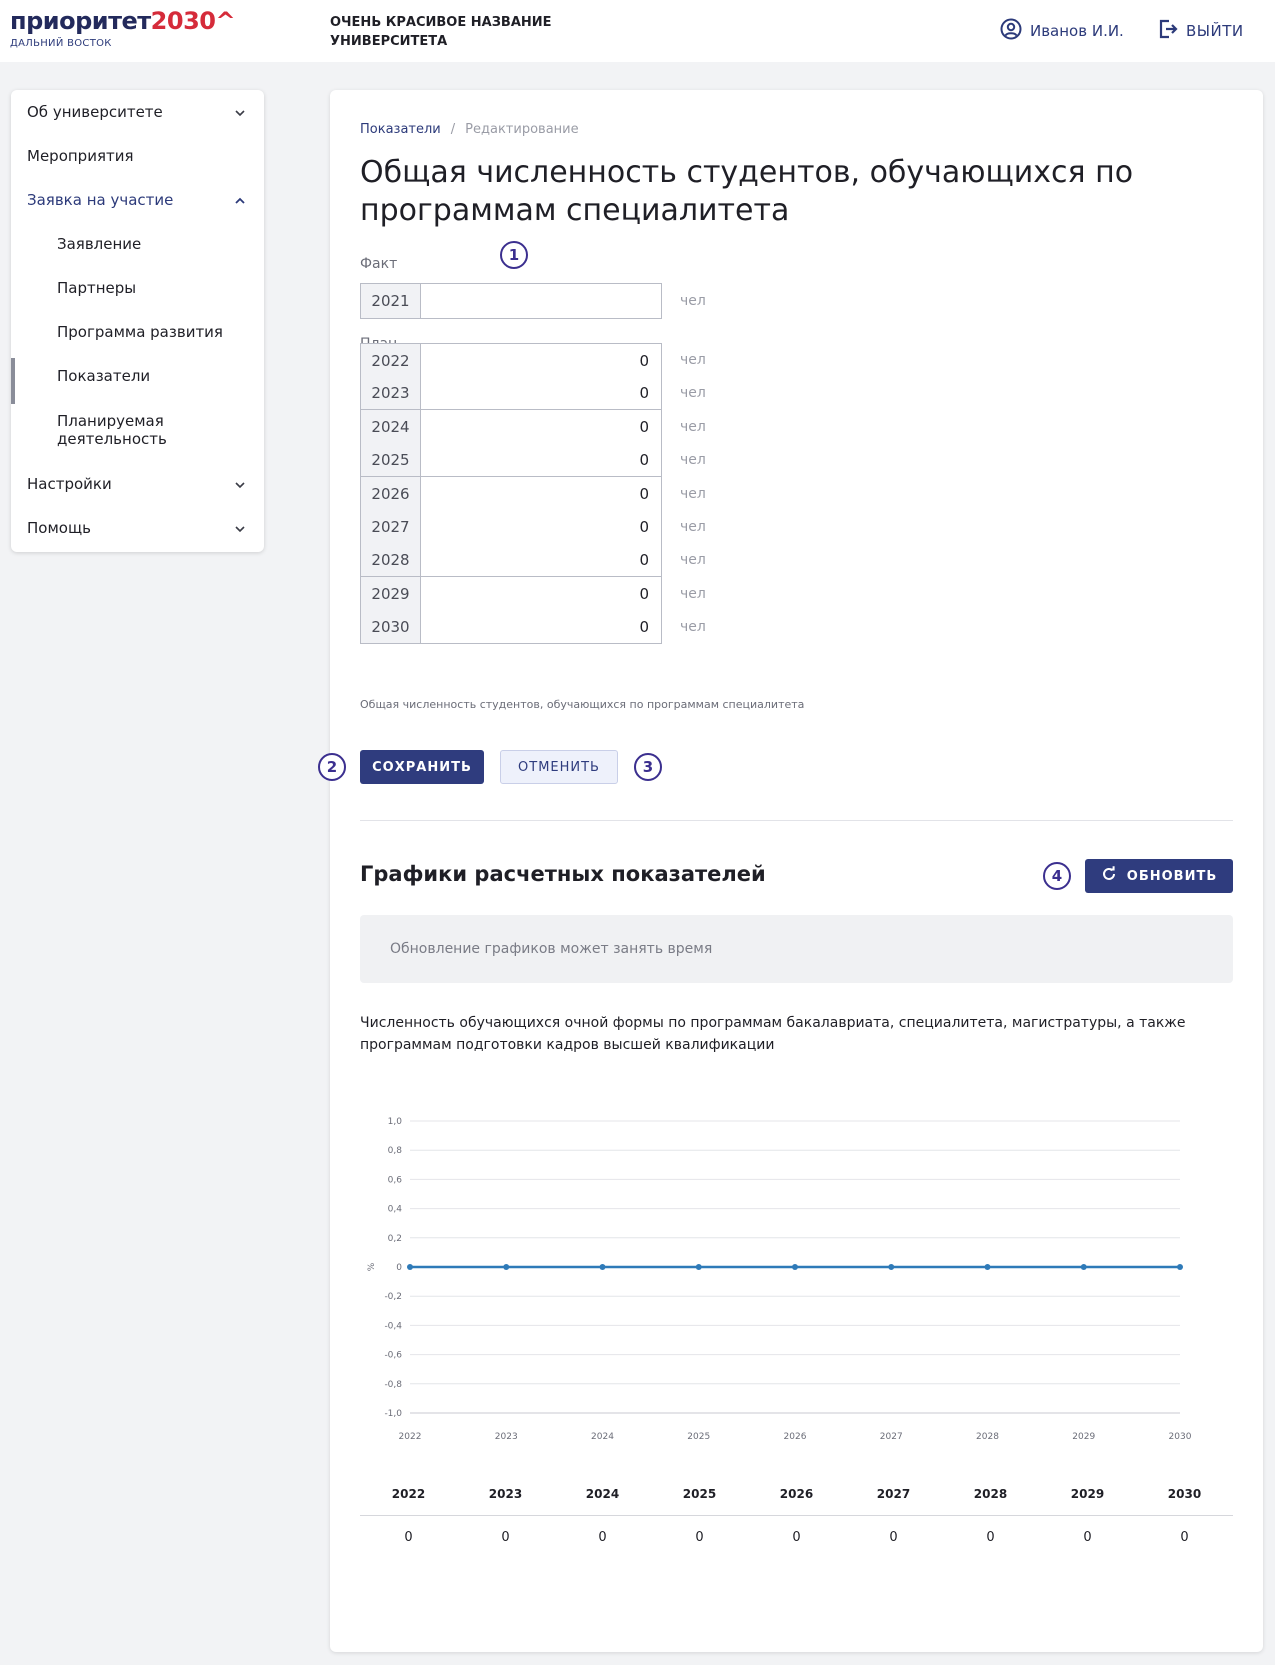 This screenshot has height=1665, width=1275. Describe the element at coordinates (796, 820) in the screenshot. I see `divider` at that location.